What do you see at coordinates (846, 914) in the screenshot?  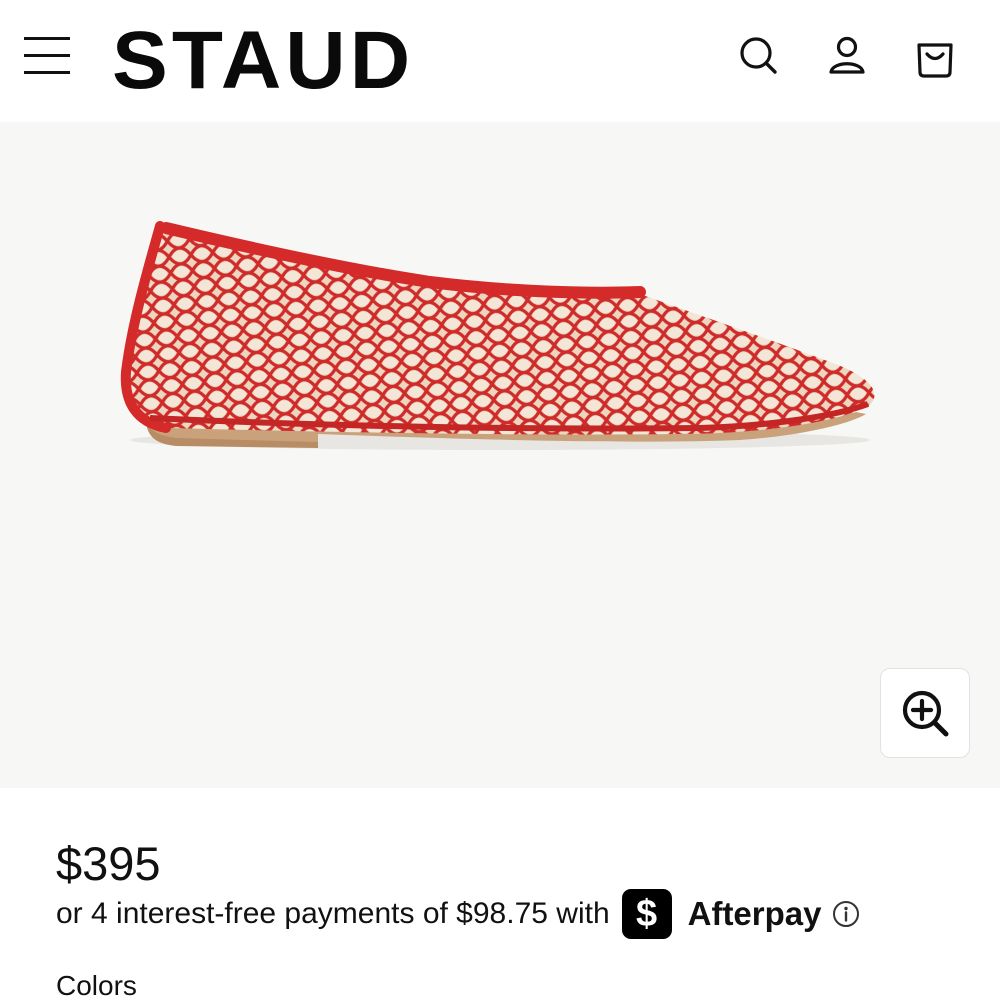 I see `info-icon` at bounding box center [846, 914].